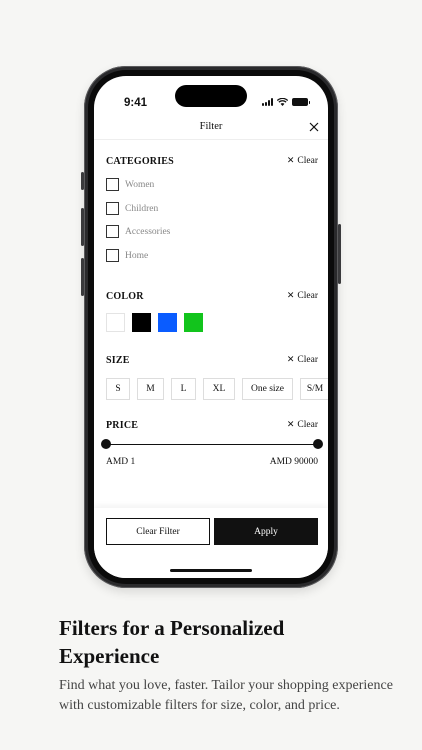  I want to click on size-title: SIZE, so click(118, 360).